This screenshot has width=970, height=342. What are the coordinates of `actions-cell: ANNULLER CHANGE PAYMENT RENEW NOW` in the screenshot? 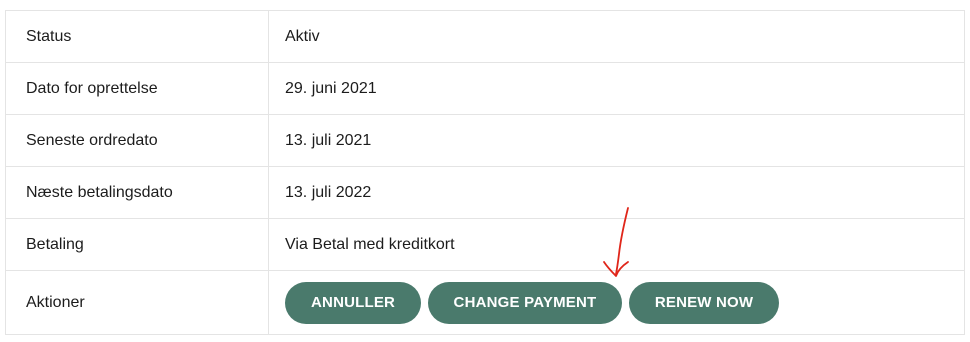 It's located at (616, 302).